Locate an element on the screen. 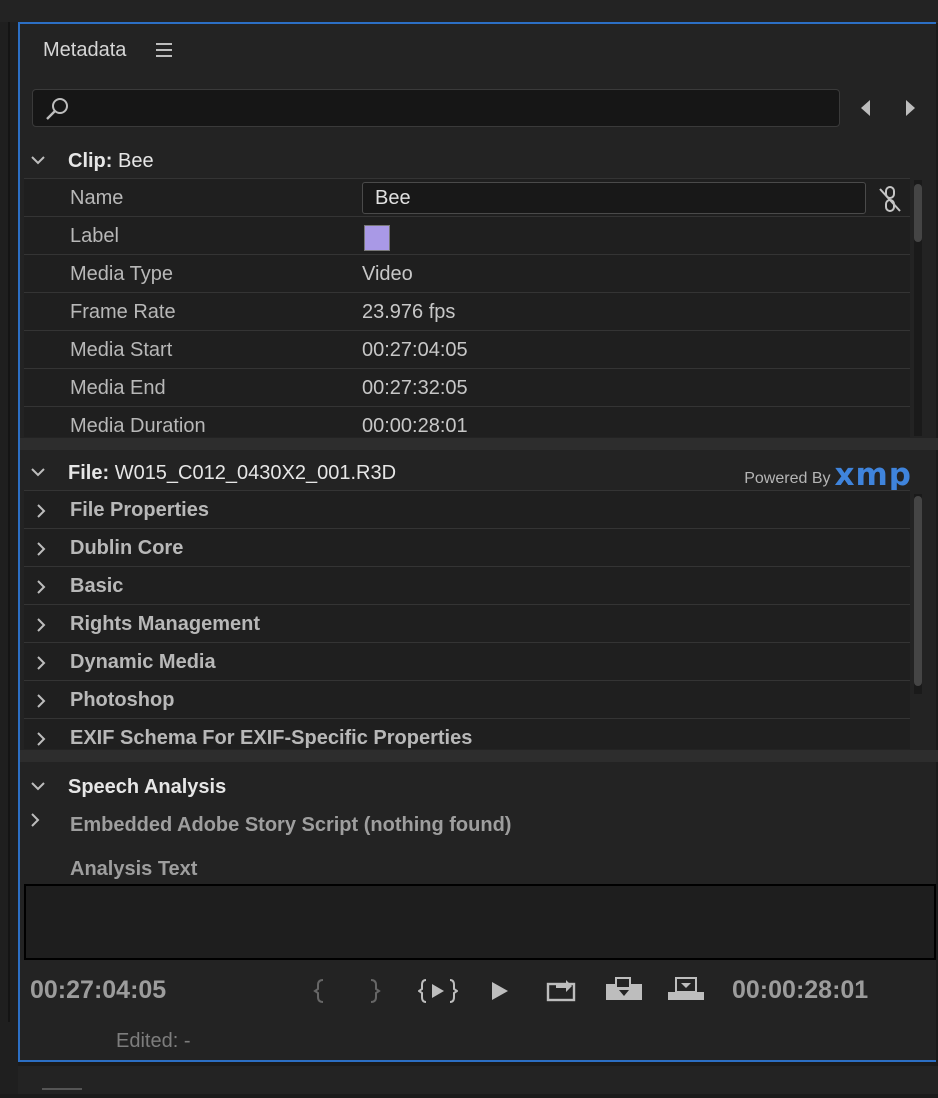 This screenshot has height=1098, width=938. clip-heading: Clip: is located at coordinates (90, 161).